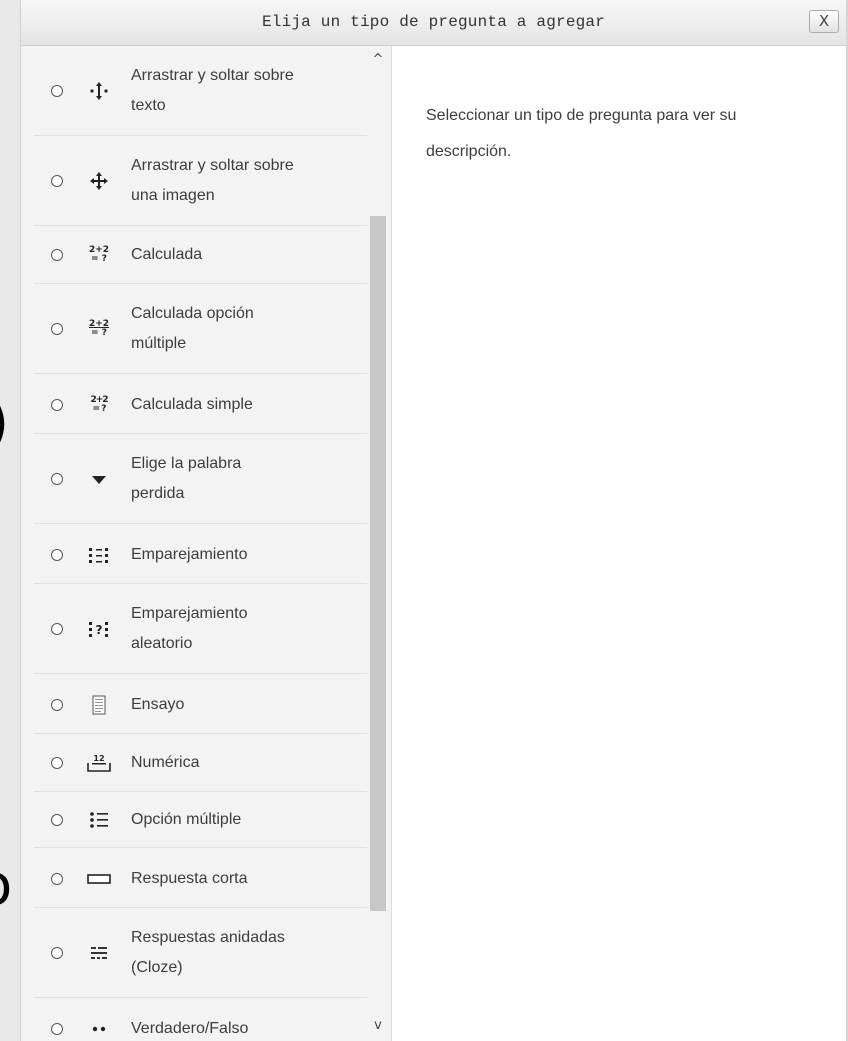 The image size is (848, 1041). What do you see at coordinates (378, 563) in the screenshot?
I see `scrollbar-thumb` at bounding box center [378, 563].